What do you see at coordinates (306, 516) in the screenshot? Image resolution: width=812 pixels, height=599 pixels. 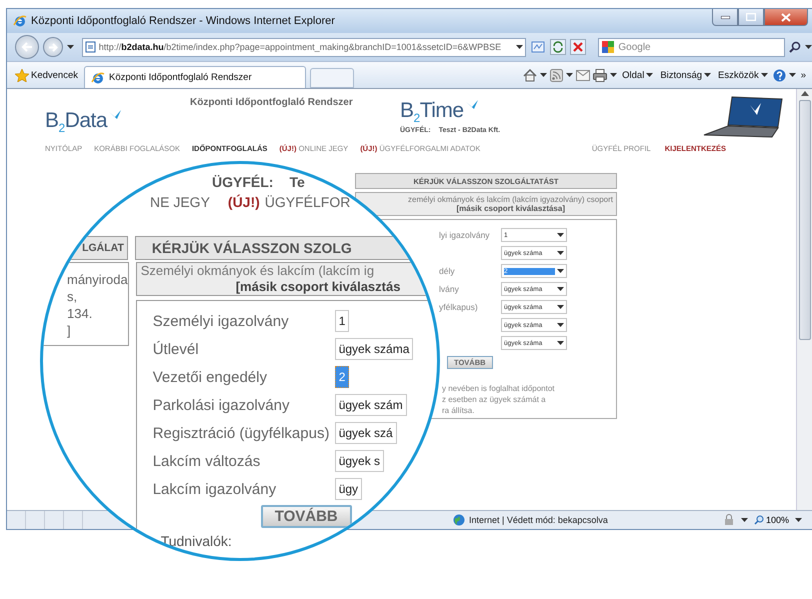 I see `next-button: TOVÁBB` at bounding box center [306, 516].